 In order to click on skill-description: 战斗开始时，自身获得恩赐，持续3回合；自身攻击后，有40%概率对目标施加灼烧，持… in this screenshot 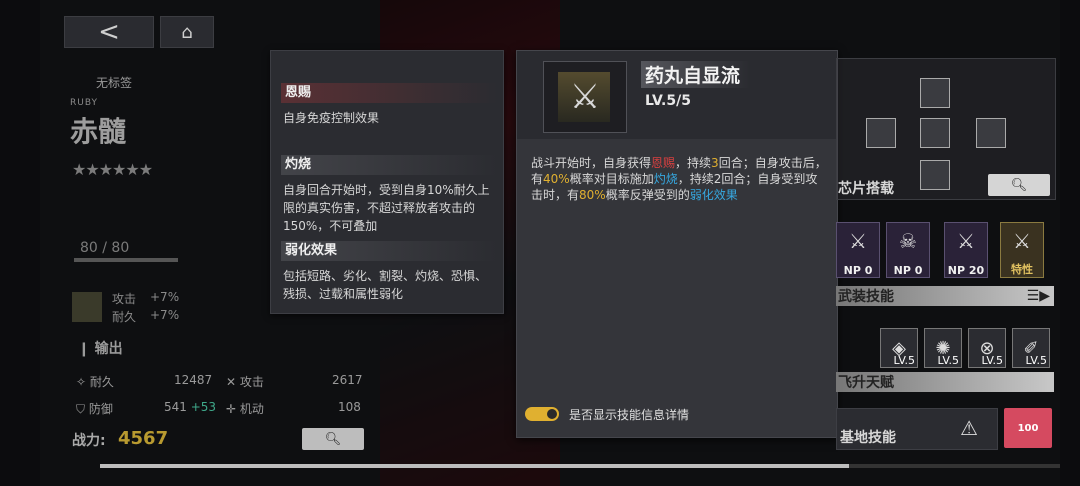, I will do `click(679, 179)`.